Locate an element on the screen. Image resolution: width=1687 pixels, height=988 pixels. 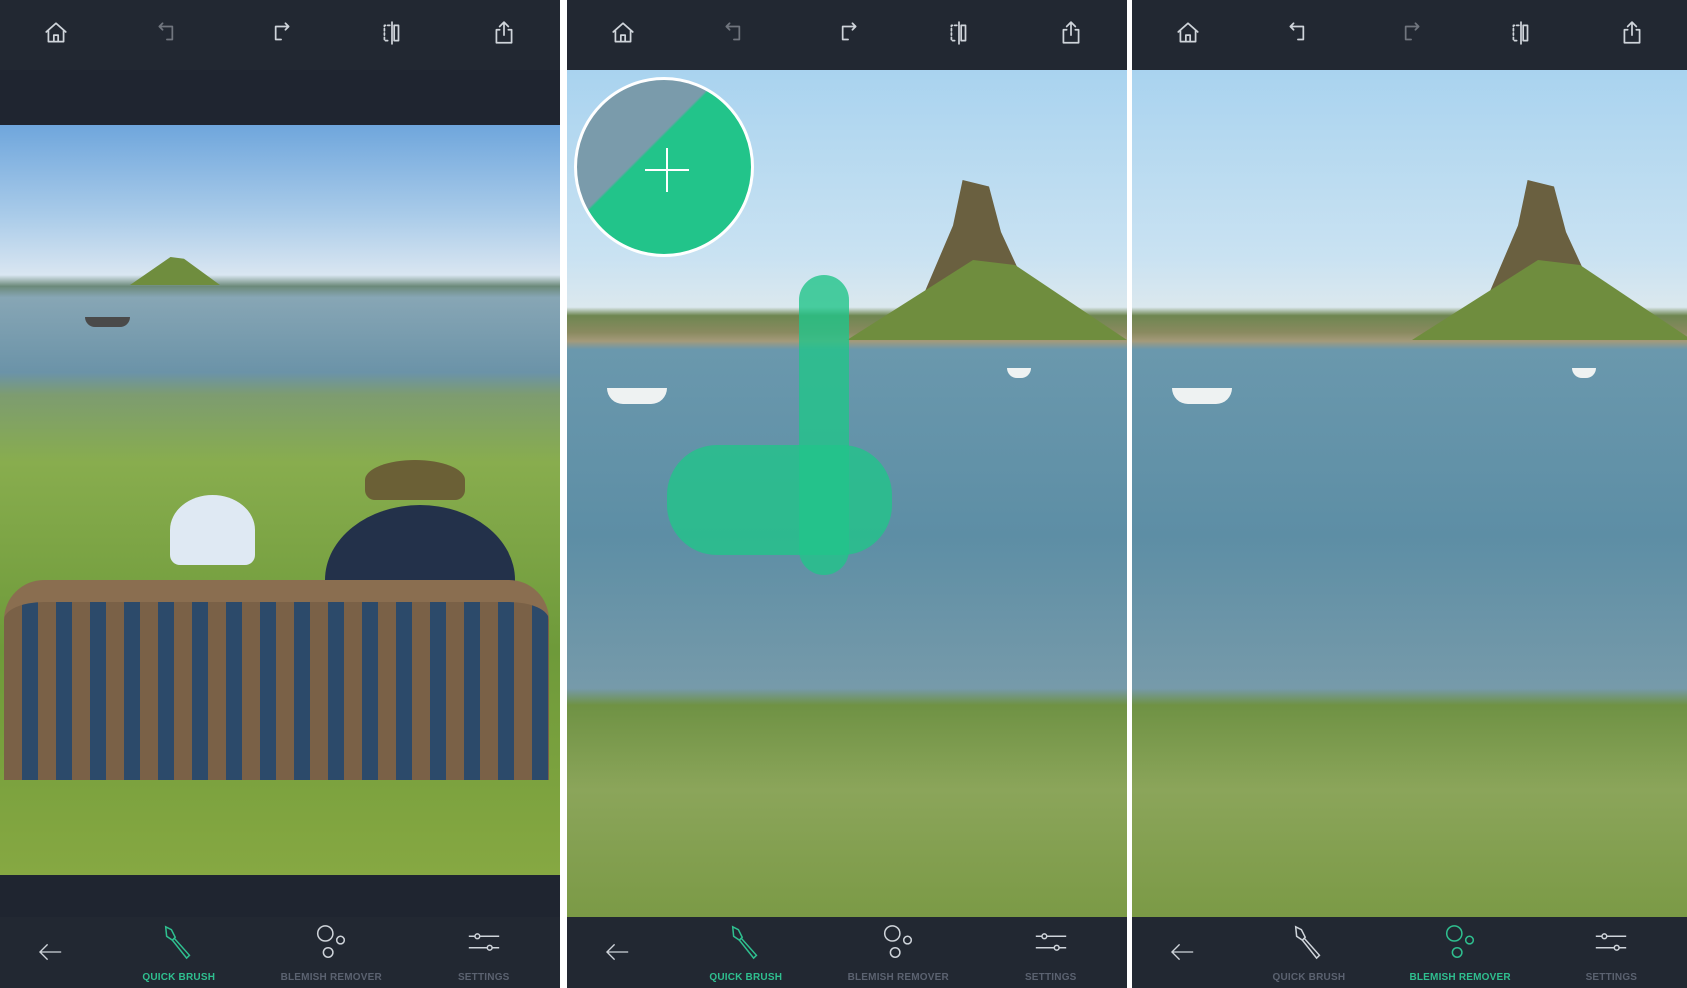
bench is located at coordinates (276, 680).